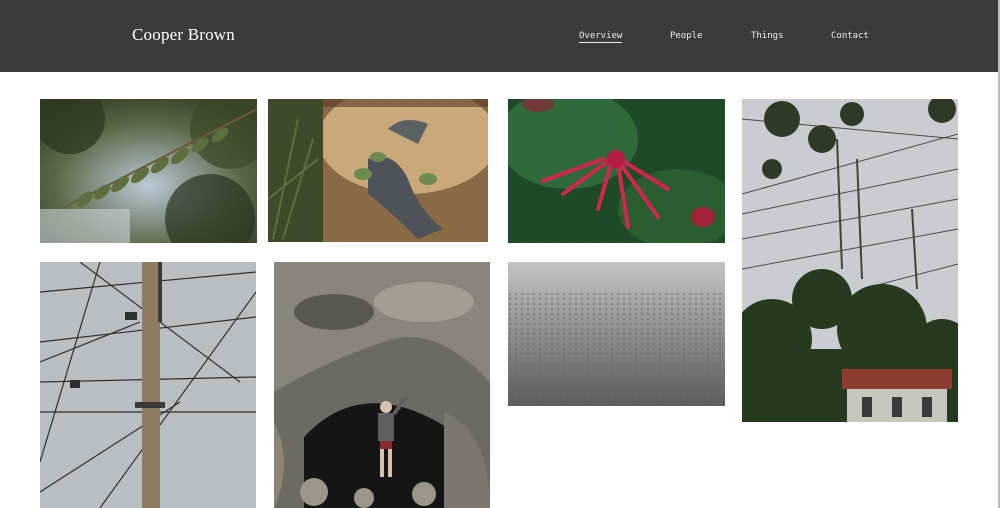 The height and width of the screenshot is (508, 1000). Describe the element at coordinates (183, 35) in the screenshot. I see `site-title: Cooper Brown` at that location.